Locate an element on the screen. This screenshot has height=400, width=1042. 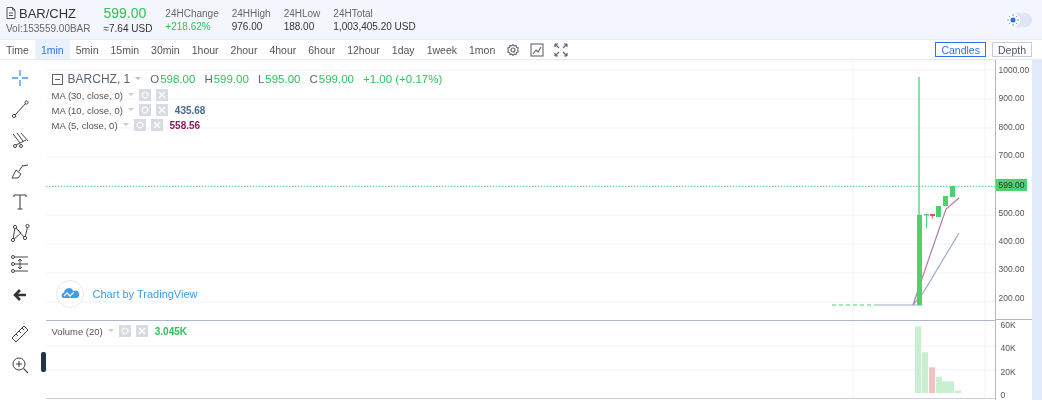
ohlc-value: H599.00 is located at coordinates (226, 79).